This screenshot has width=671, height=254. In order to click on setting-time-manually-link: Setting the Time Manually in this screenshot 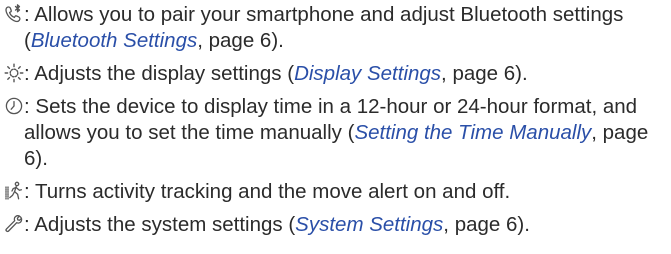, I will do `click(472, 132)`.